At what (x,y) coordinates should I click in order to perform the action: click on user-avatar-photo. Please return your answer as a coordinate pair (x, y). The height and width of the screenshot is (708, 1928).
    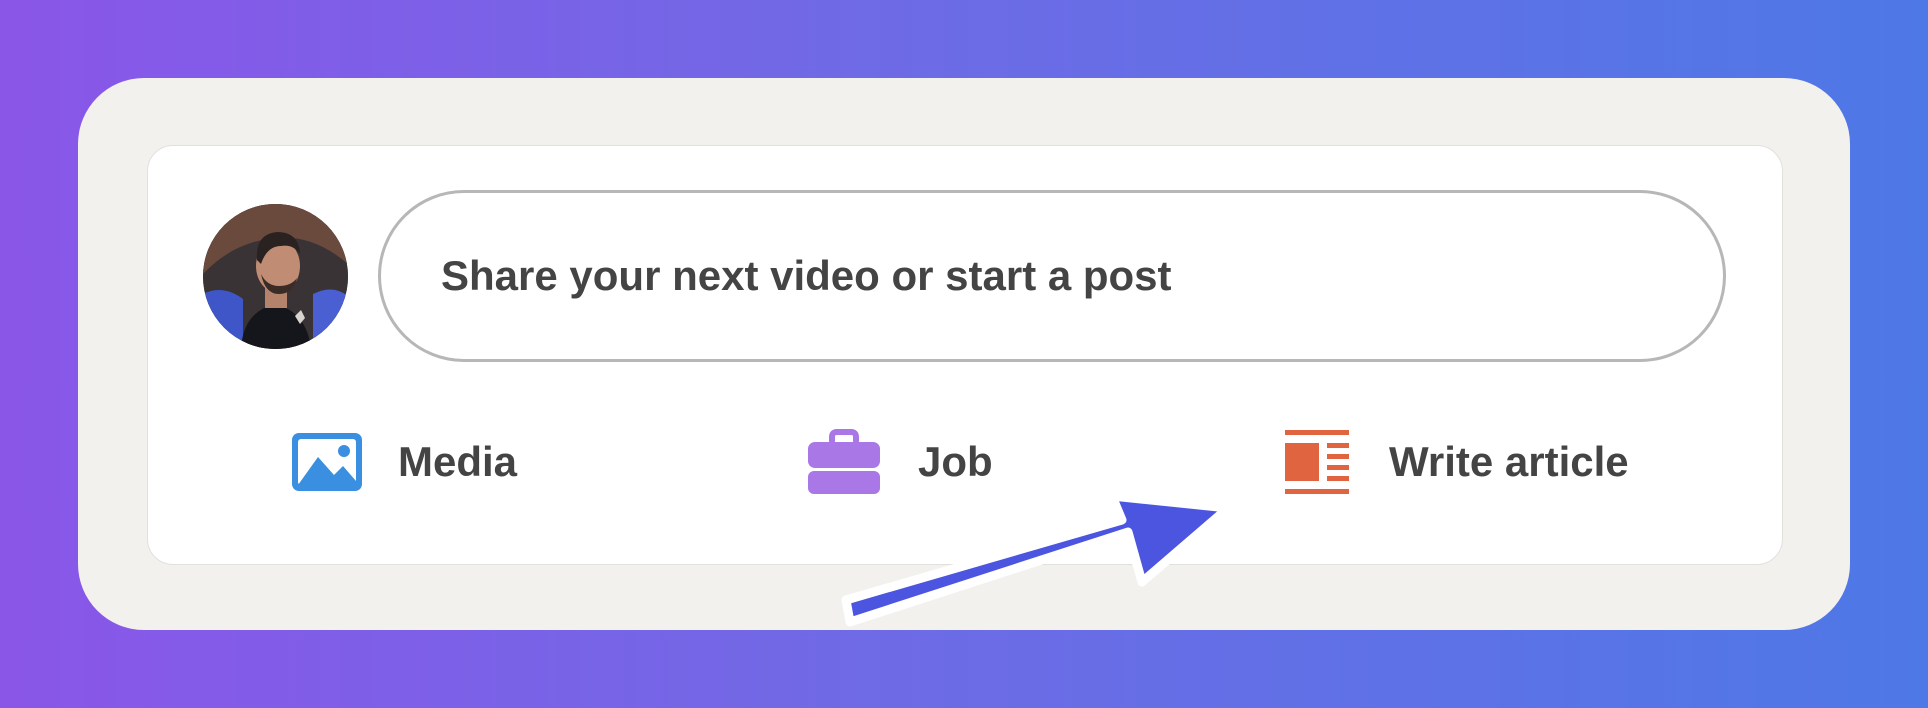
    Looking at the image, I should click on (275, 276).